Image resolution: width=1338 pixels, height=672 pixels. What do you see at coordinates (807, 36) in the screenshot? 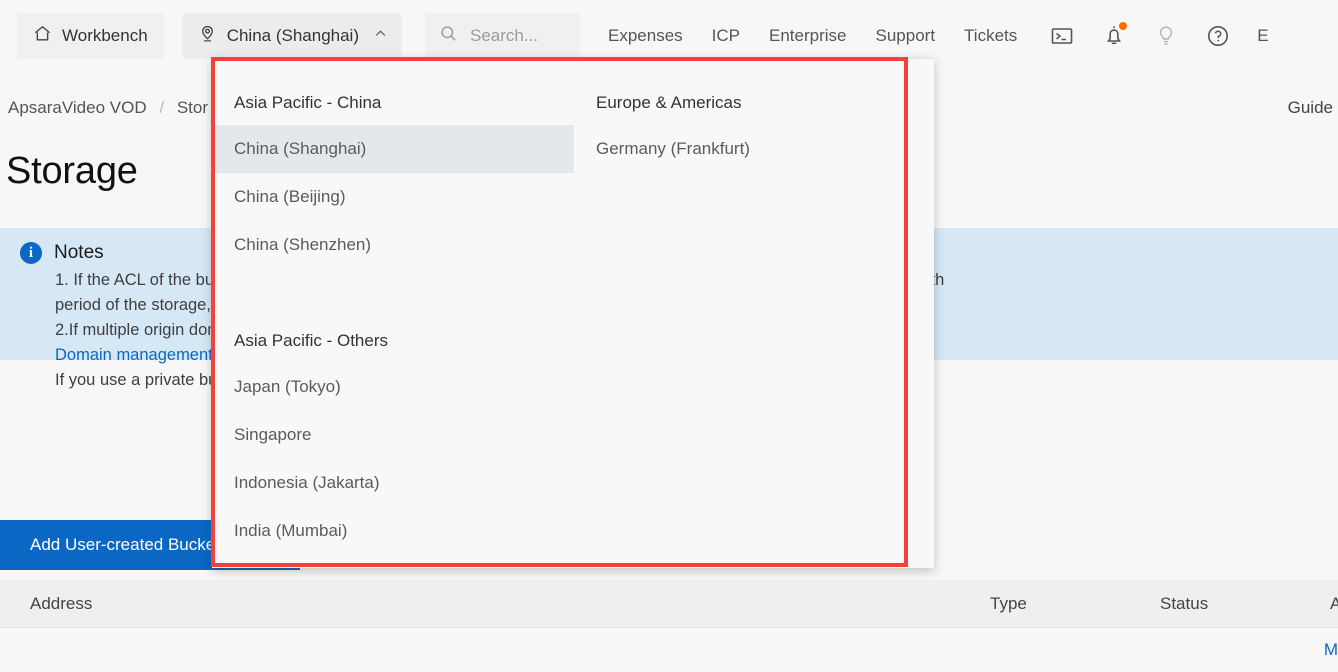
I see `nav-item-enterprise: Enterprise` at bounding box center [807, 36].